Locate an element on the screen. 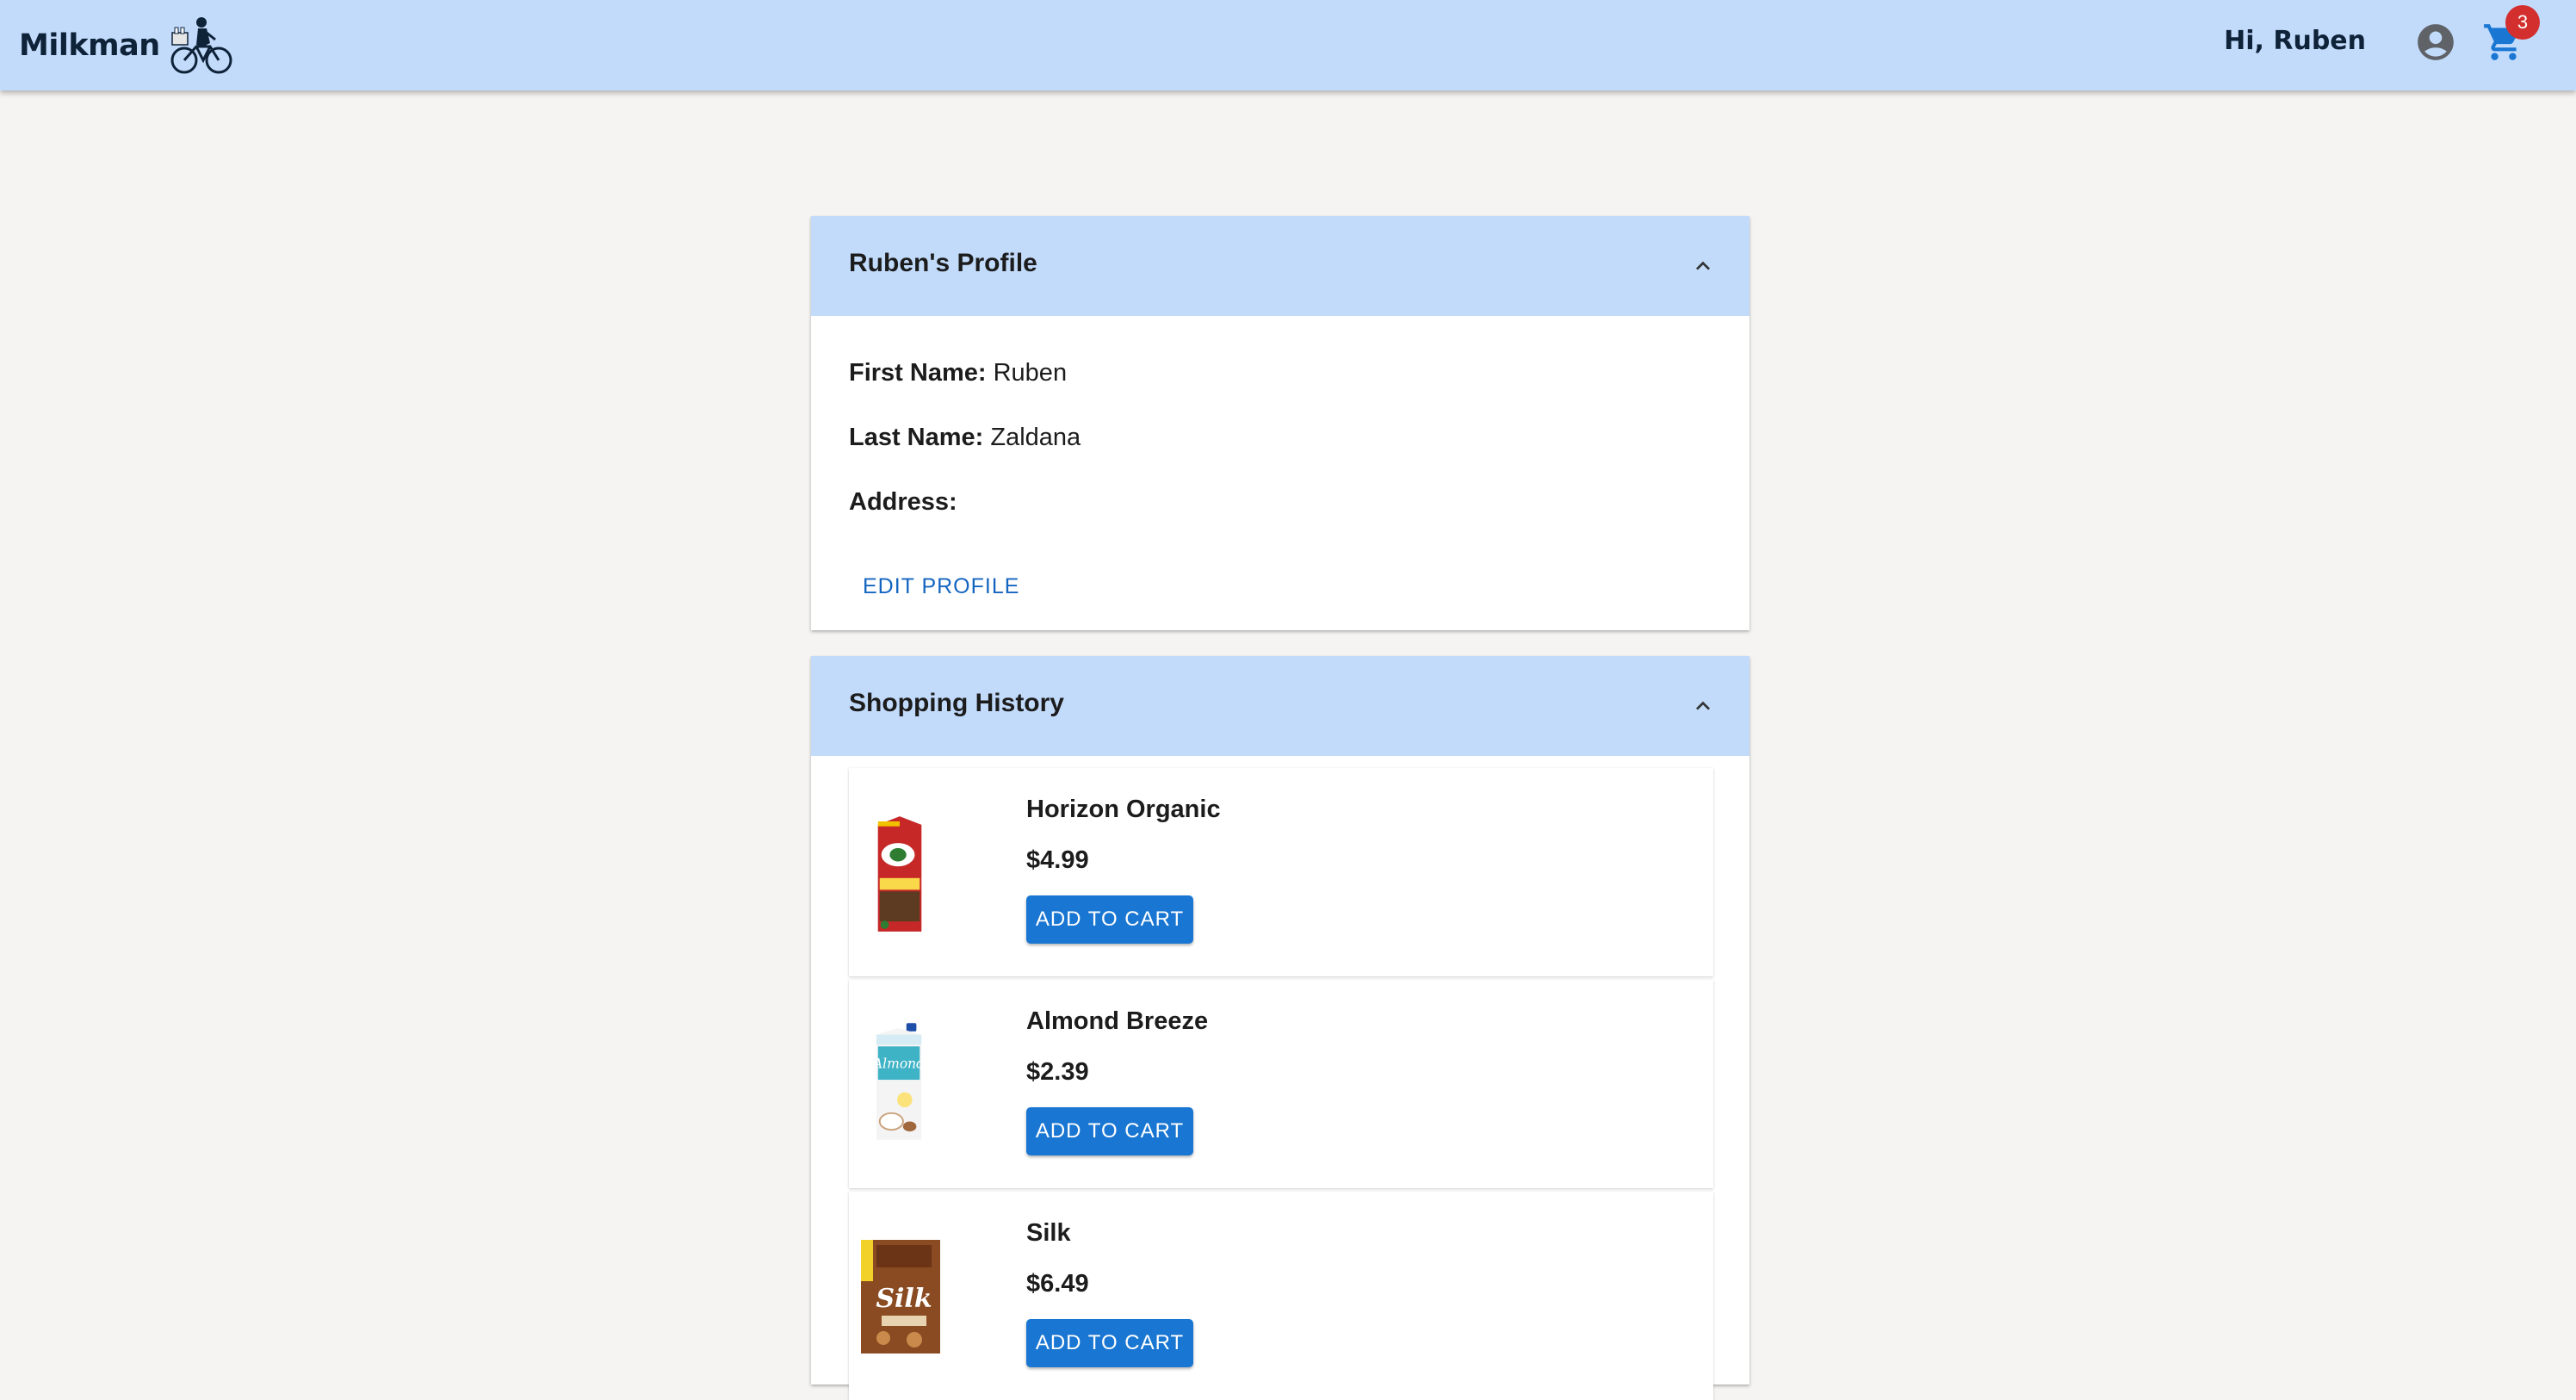  item-price: $6.49 is located at coordinates (1057, 1284).